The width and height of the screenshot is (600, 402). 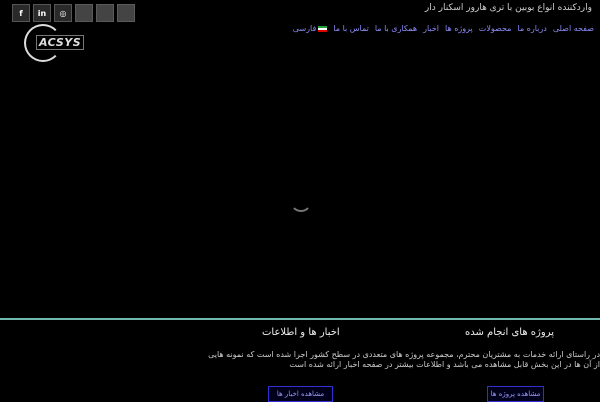 What do you see at coordinates (323, 28) in the screenshot?
I see `iran-flag-icon` at bounding box center [323, 28].